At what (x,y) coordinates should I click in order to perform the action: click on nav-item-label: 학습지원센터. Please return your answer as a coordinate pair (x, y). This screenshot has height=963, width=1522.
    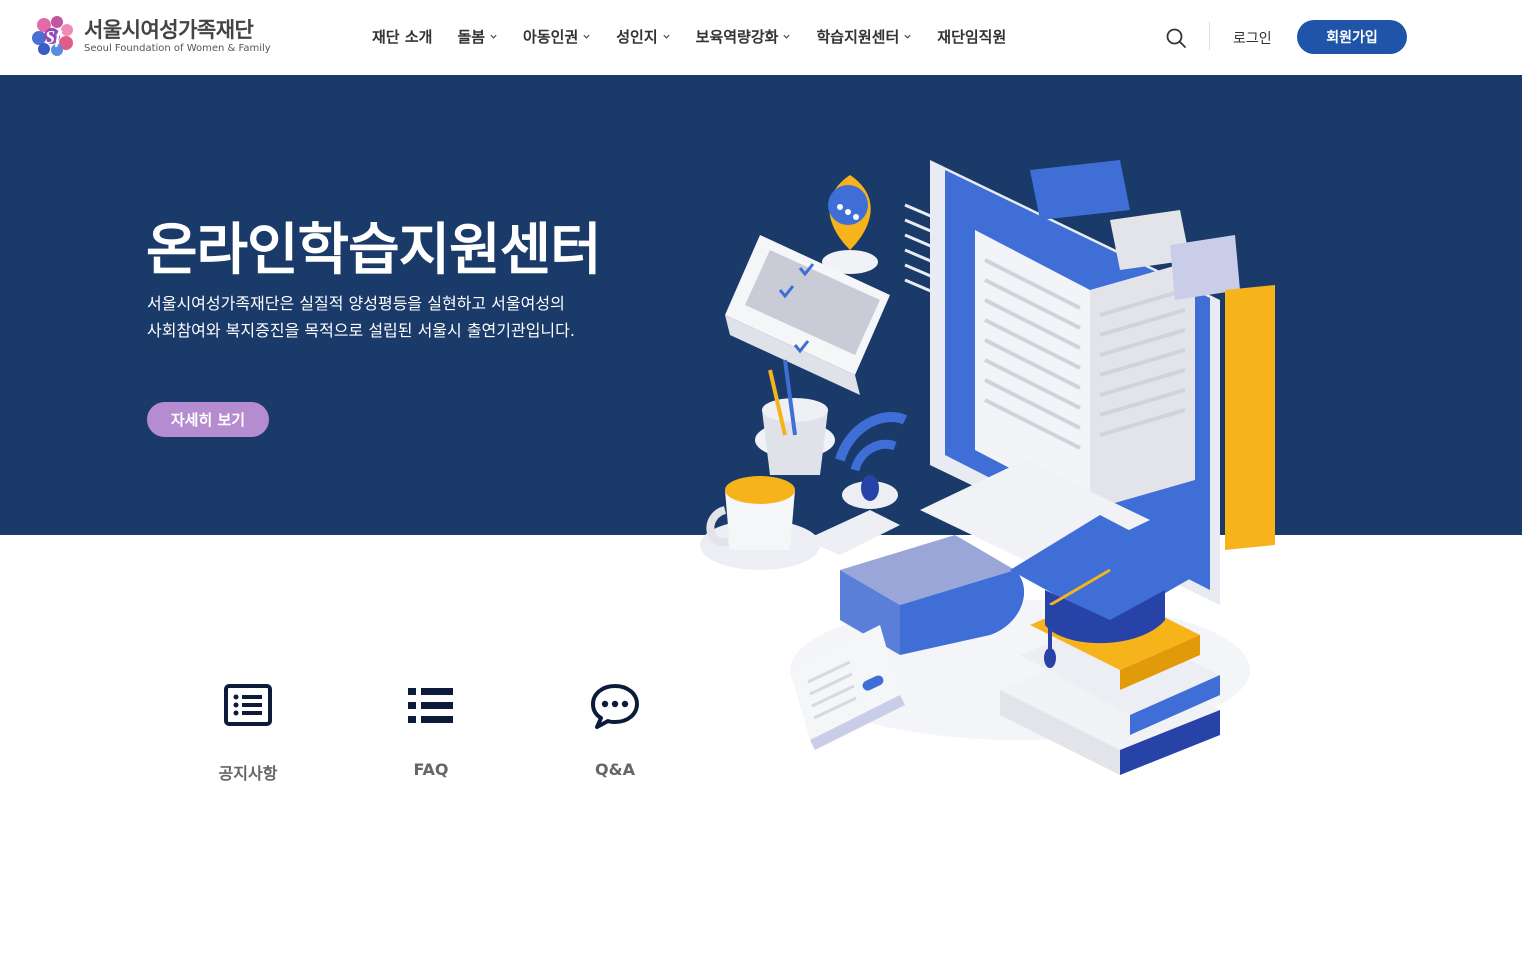
    Looking at the image, I should click on (858, 36).